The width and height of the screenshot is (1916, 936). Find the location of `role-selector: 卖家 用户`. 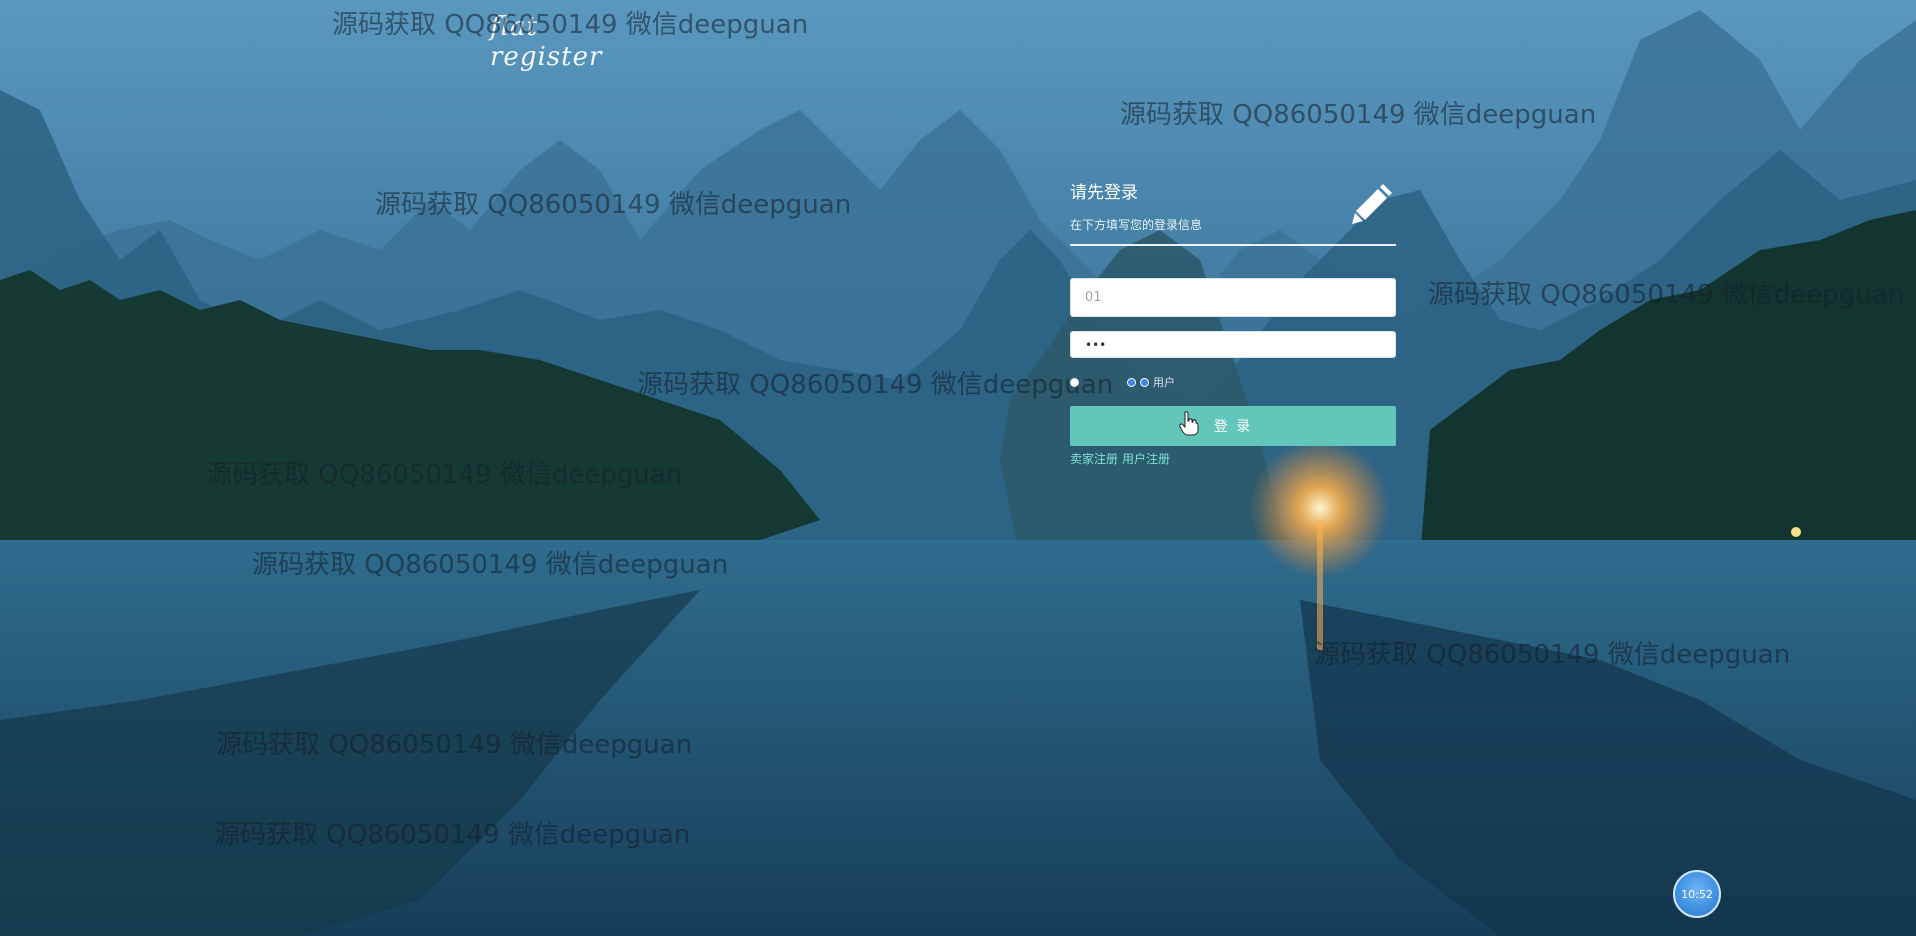

role-selector: 卖家 用户 is located at coordinates (1122, 382).